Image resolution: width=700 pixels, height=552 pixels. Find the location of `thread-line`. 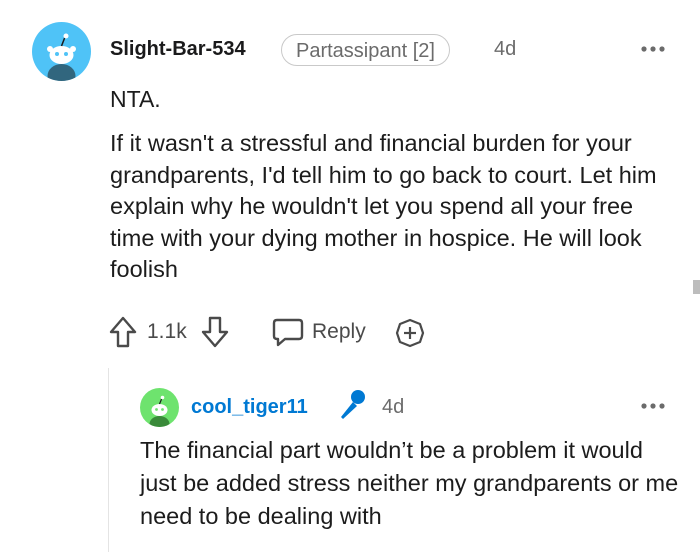

thread-line is located at coordinates (108, 460).